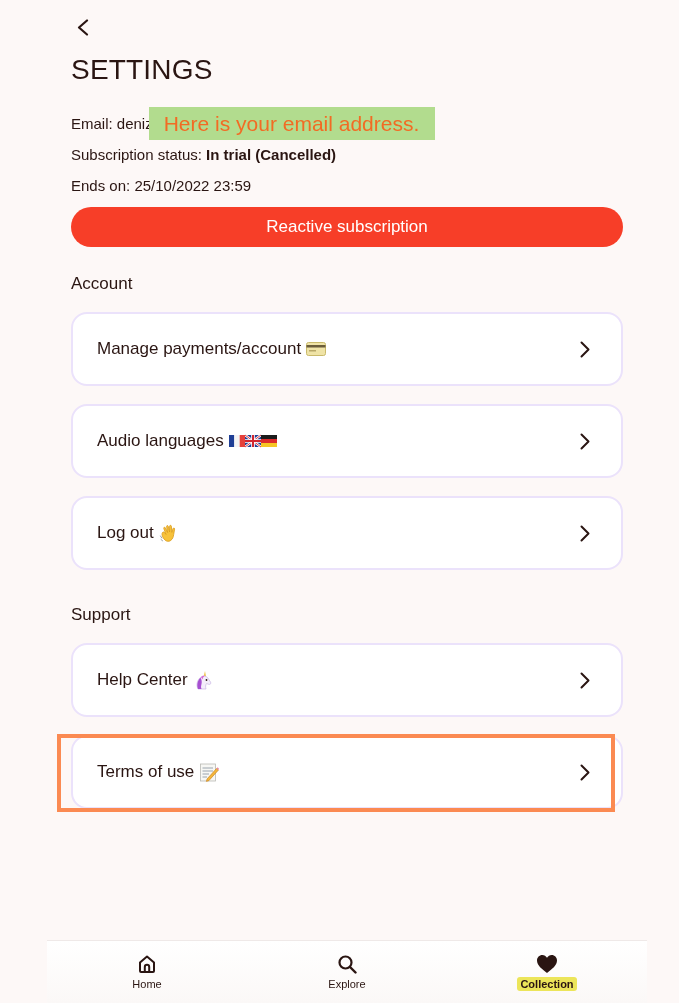 The width and height of the screenshot is (679, 1003). Describe the element at coordinates (268, 441) in the screenshot. I see `germany-flag-icon` at that location.